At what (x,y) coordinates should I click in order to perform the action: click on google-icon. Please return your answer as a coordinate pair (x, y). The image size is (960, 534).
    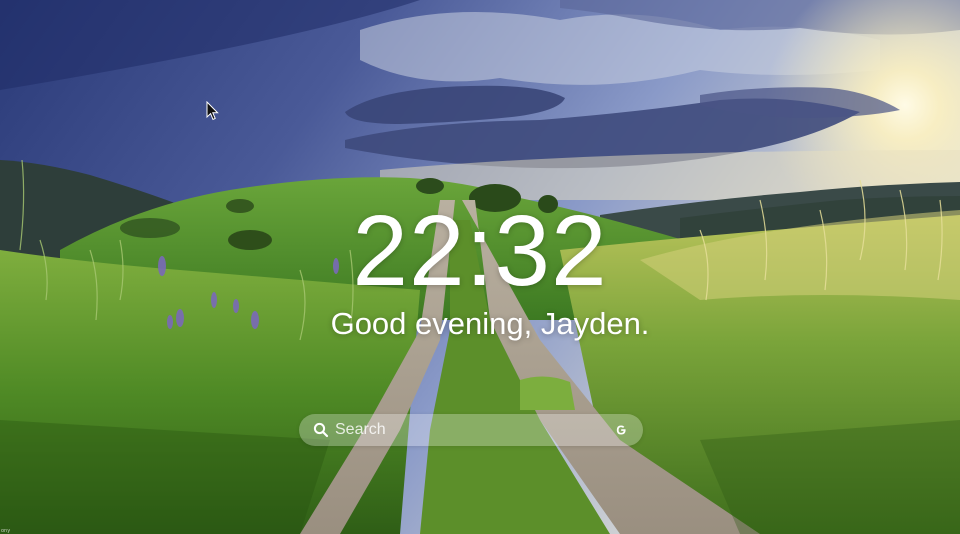
    Looking at the image, I should click on (621, 430).